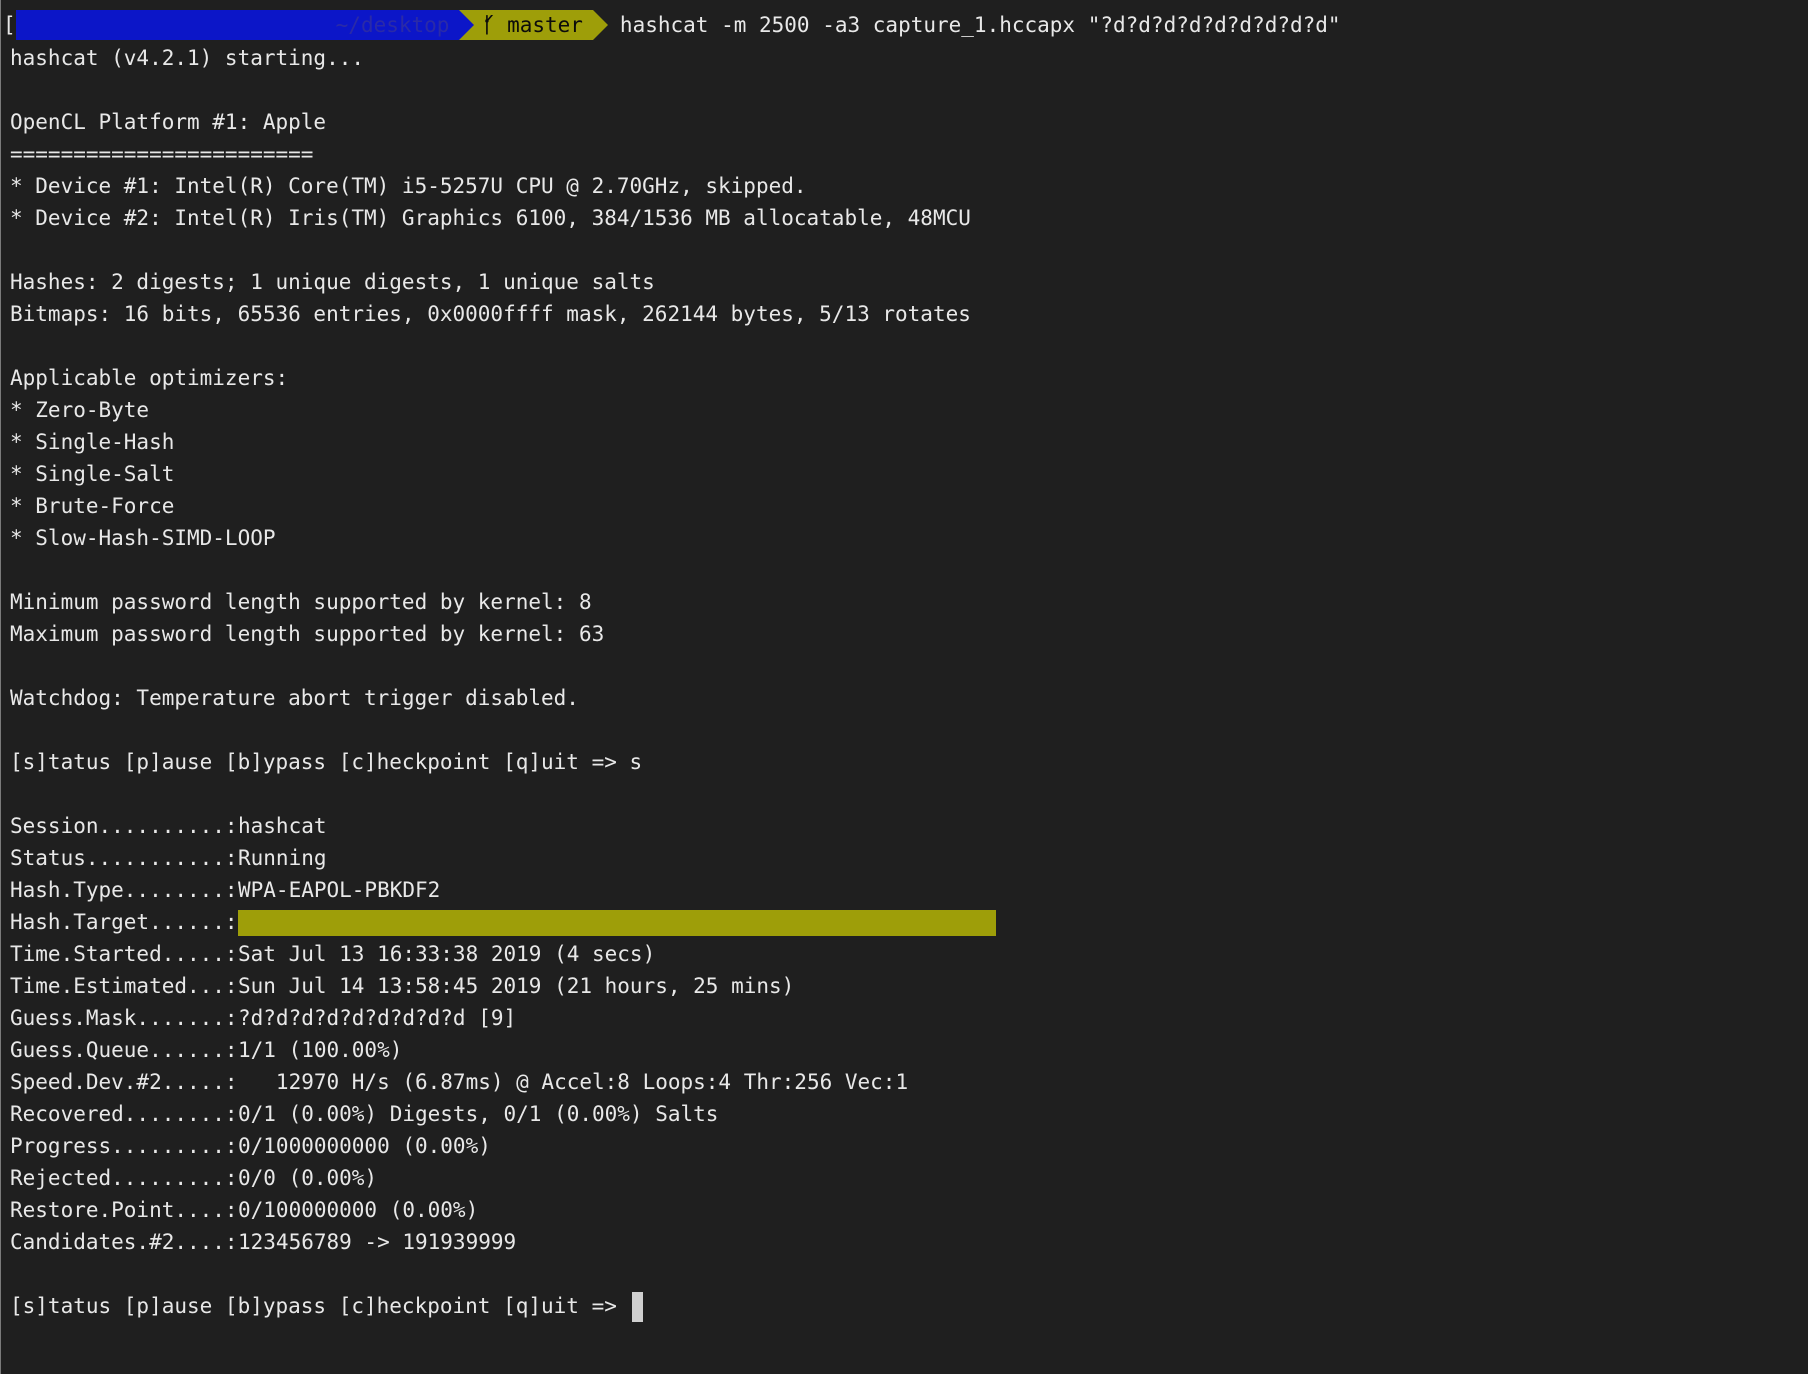 This screenshot has height=1374, width=1808. What do you see at coordinates (162, 154) in the screenshot?
I see `output-line-rule: ========================` at bounding box center [162, 154].